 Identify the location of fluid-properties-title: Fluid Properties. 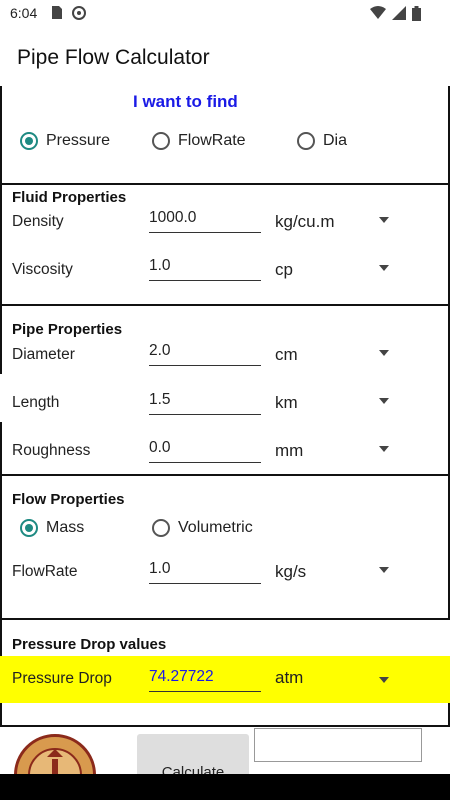
(69, 197).